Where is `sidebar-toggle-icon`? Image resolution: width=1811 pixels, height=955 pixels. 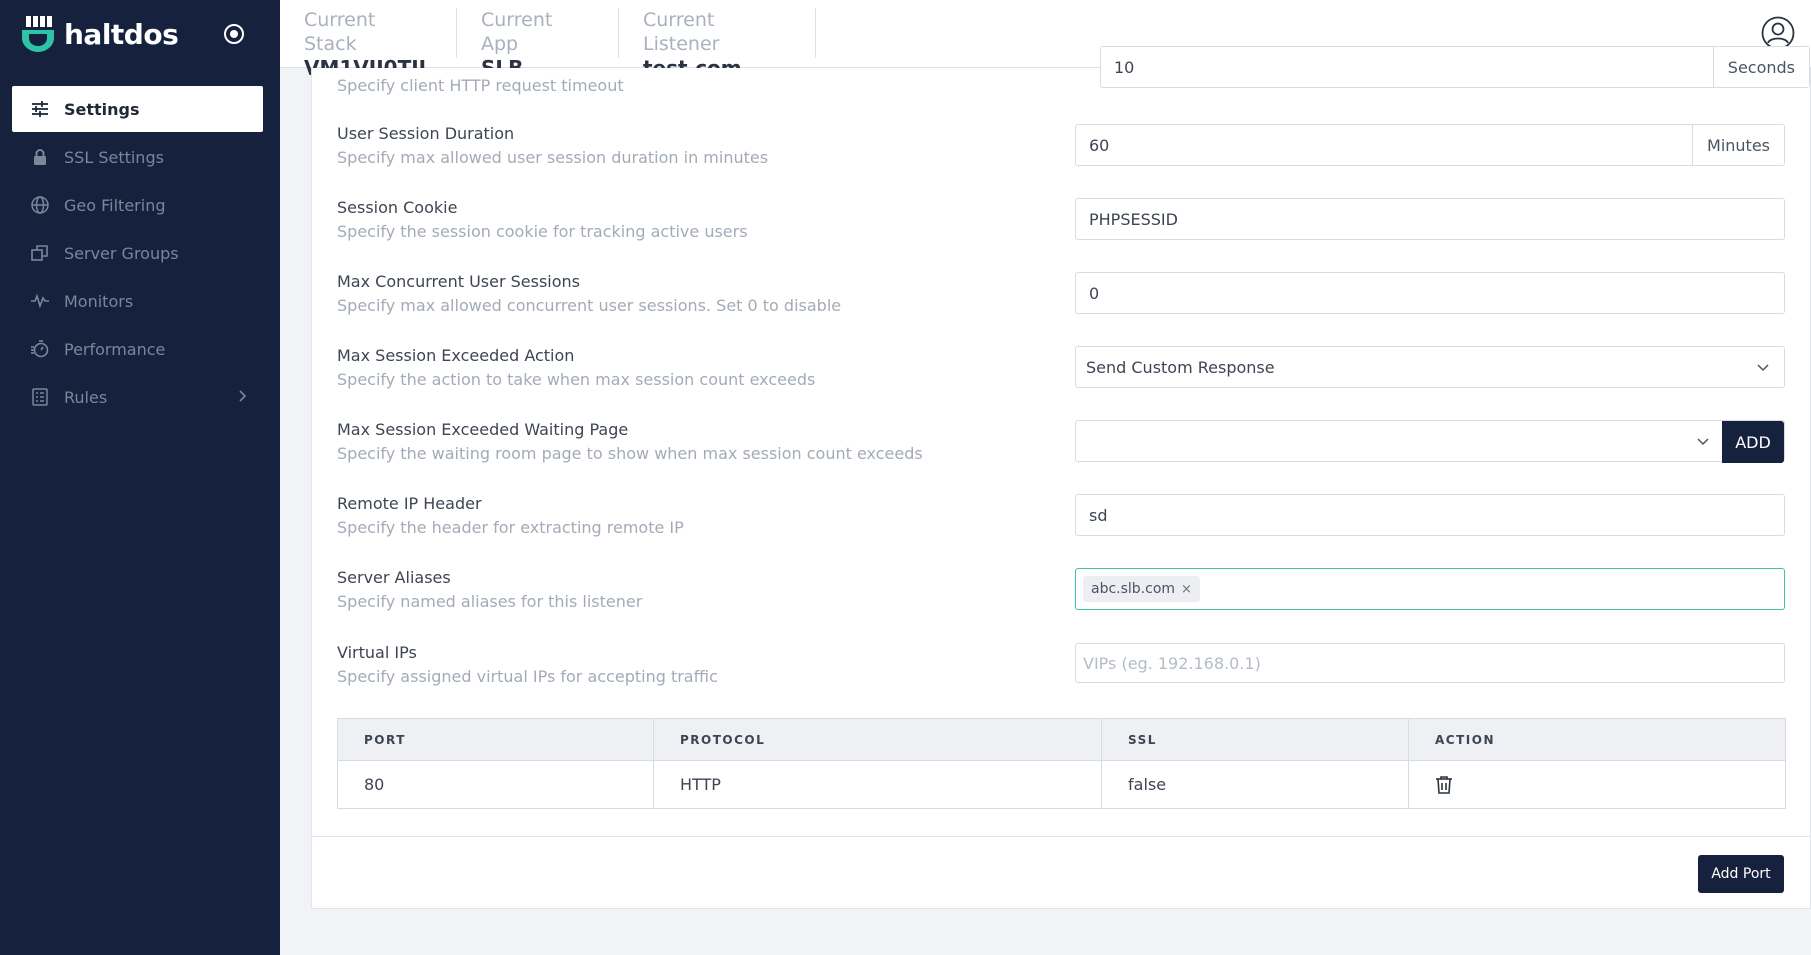 sidebar-toggle-icon is located at coordinates (234, 34).